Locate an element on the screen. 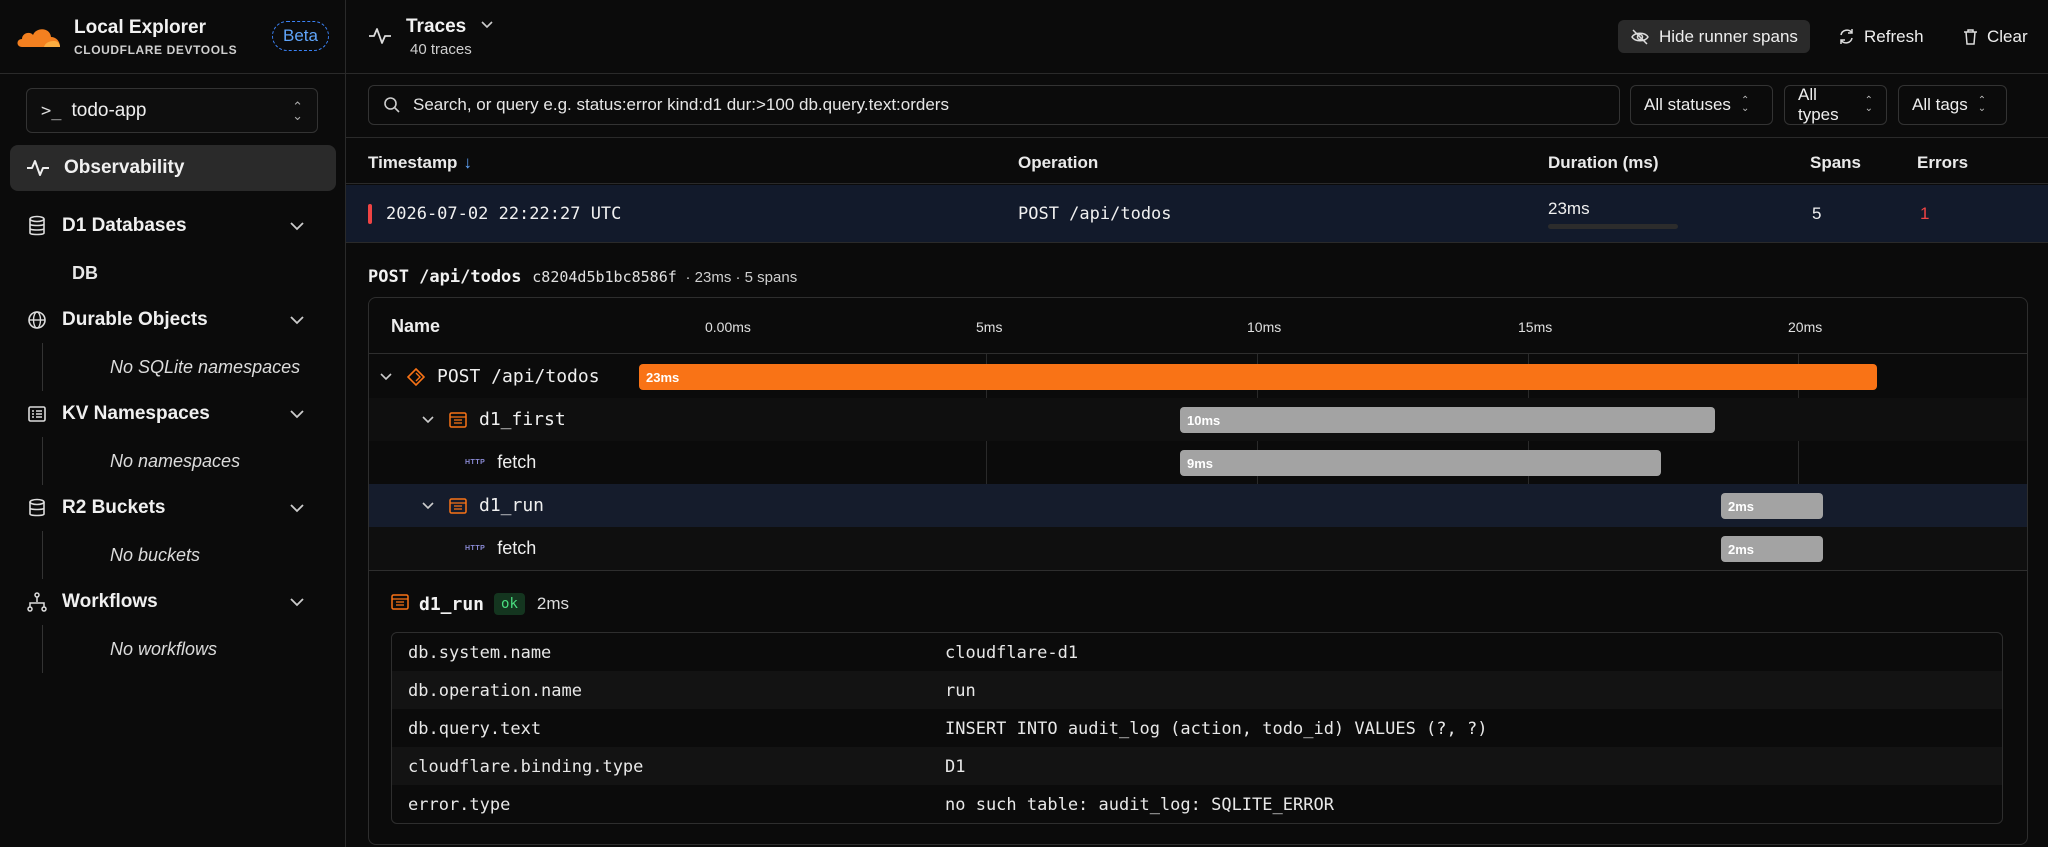 This screenshot has height=847, width=2048. column-header-operation: Operation is located at coordinates (1058, 163).